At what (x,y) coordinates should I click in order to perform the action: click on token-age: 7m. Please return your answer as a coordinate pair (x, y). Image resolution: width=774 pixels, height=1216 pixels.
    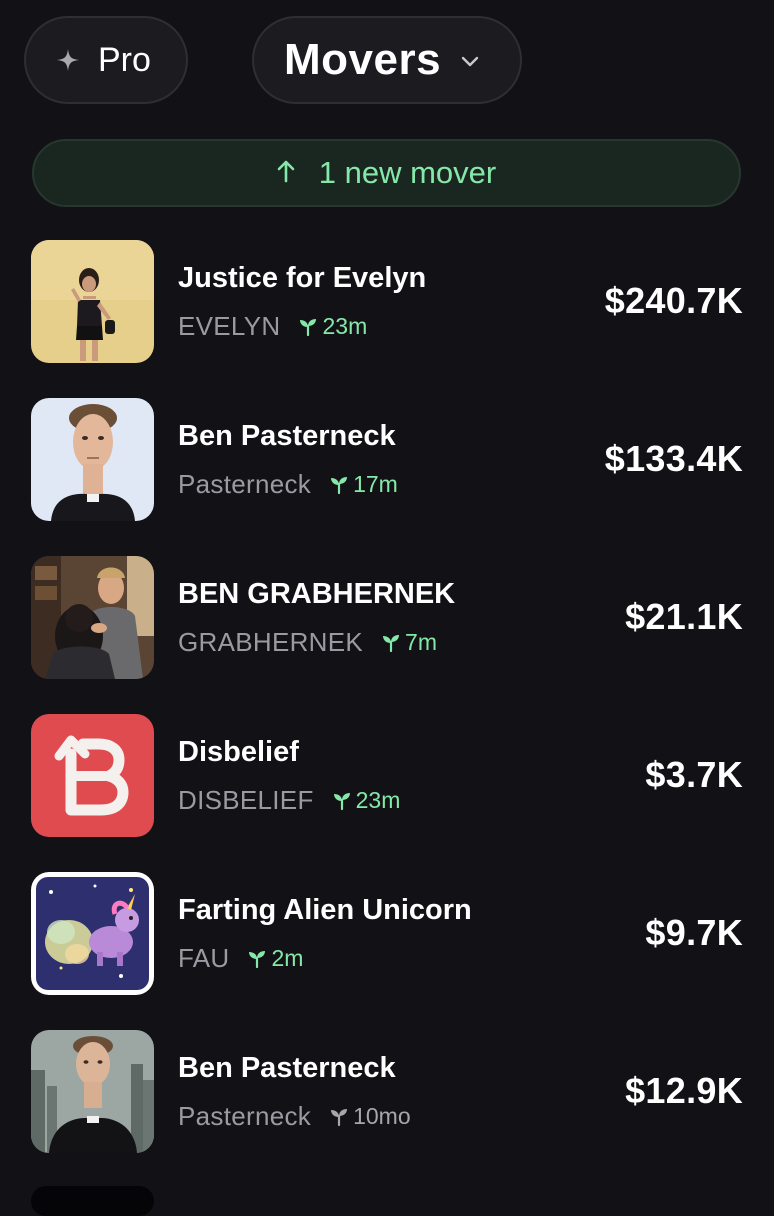
    Looking at the image, I should click on (421, 642).